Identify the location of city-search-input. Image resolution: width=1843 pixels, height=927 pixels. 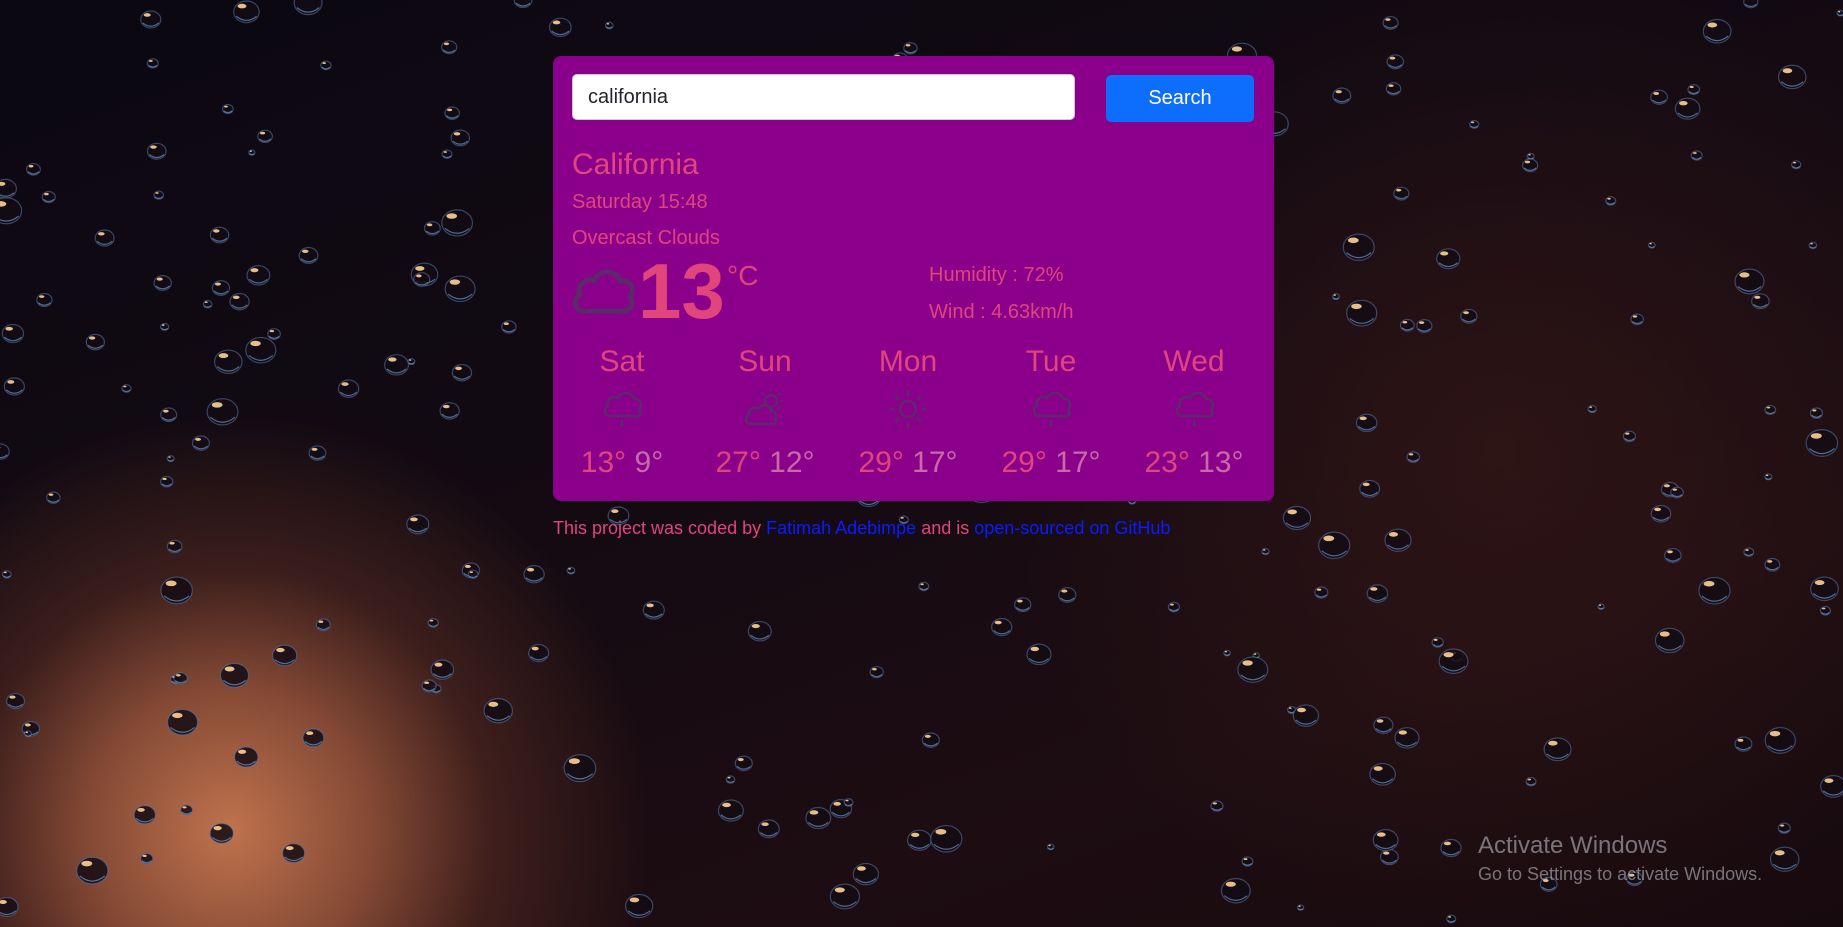
(823, 97).